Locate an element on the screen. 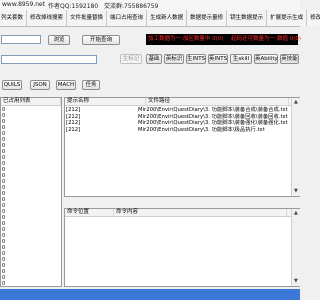 The width and height of the screenshot is (320, 300). filter-json-button: JSON is located at coordinates (40, 85).